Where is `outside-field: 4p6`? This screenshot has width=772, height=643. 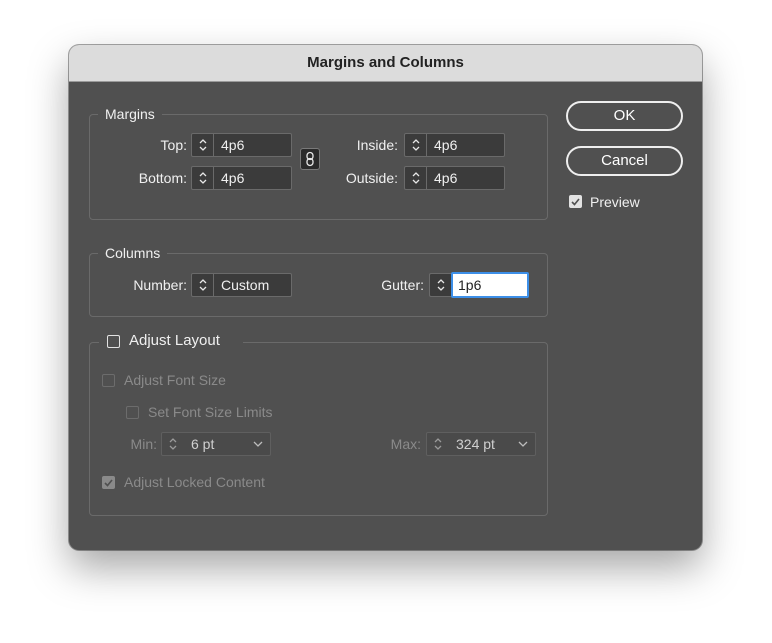
outside-field: 4p6 is located at coordinates (454, 178).